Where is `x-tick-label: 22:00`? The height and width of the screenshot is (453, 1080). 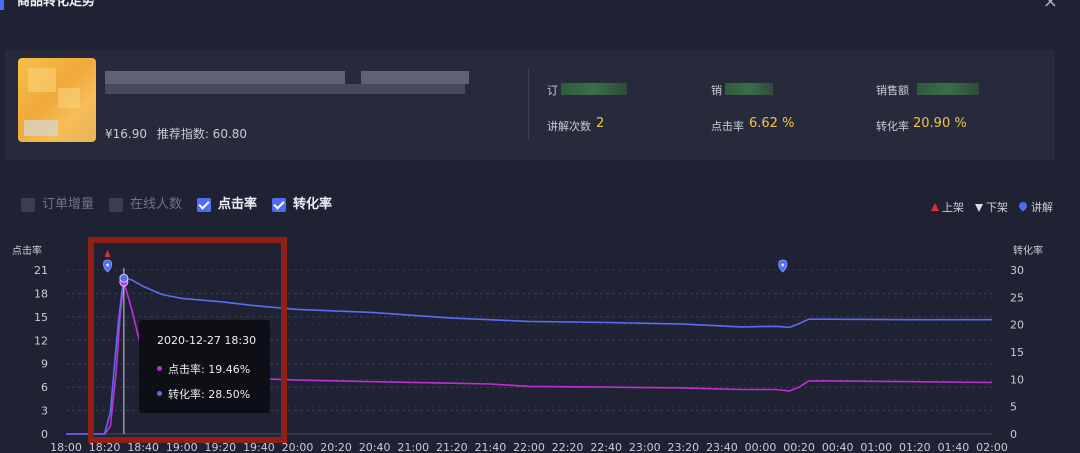 x-tick-label: 22:00 is located at coordinates (529, 447).